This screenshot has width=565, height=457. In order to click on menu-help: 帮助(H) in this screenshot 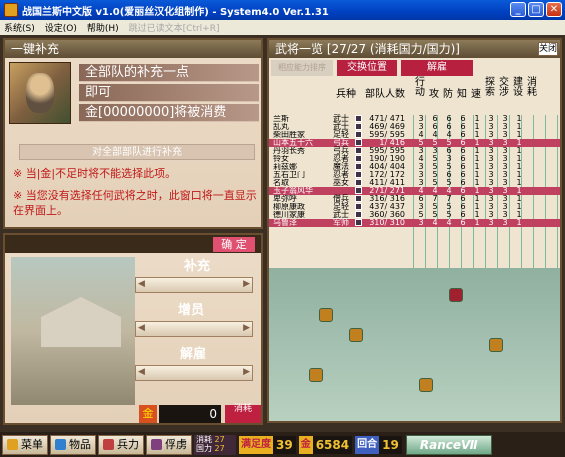, I will do `click(103, 27)`.